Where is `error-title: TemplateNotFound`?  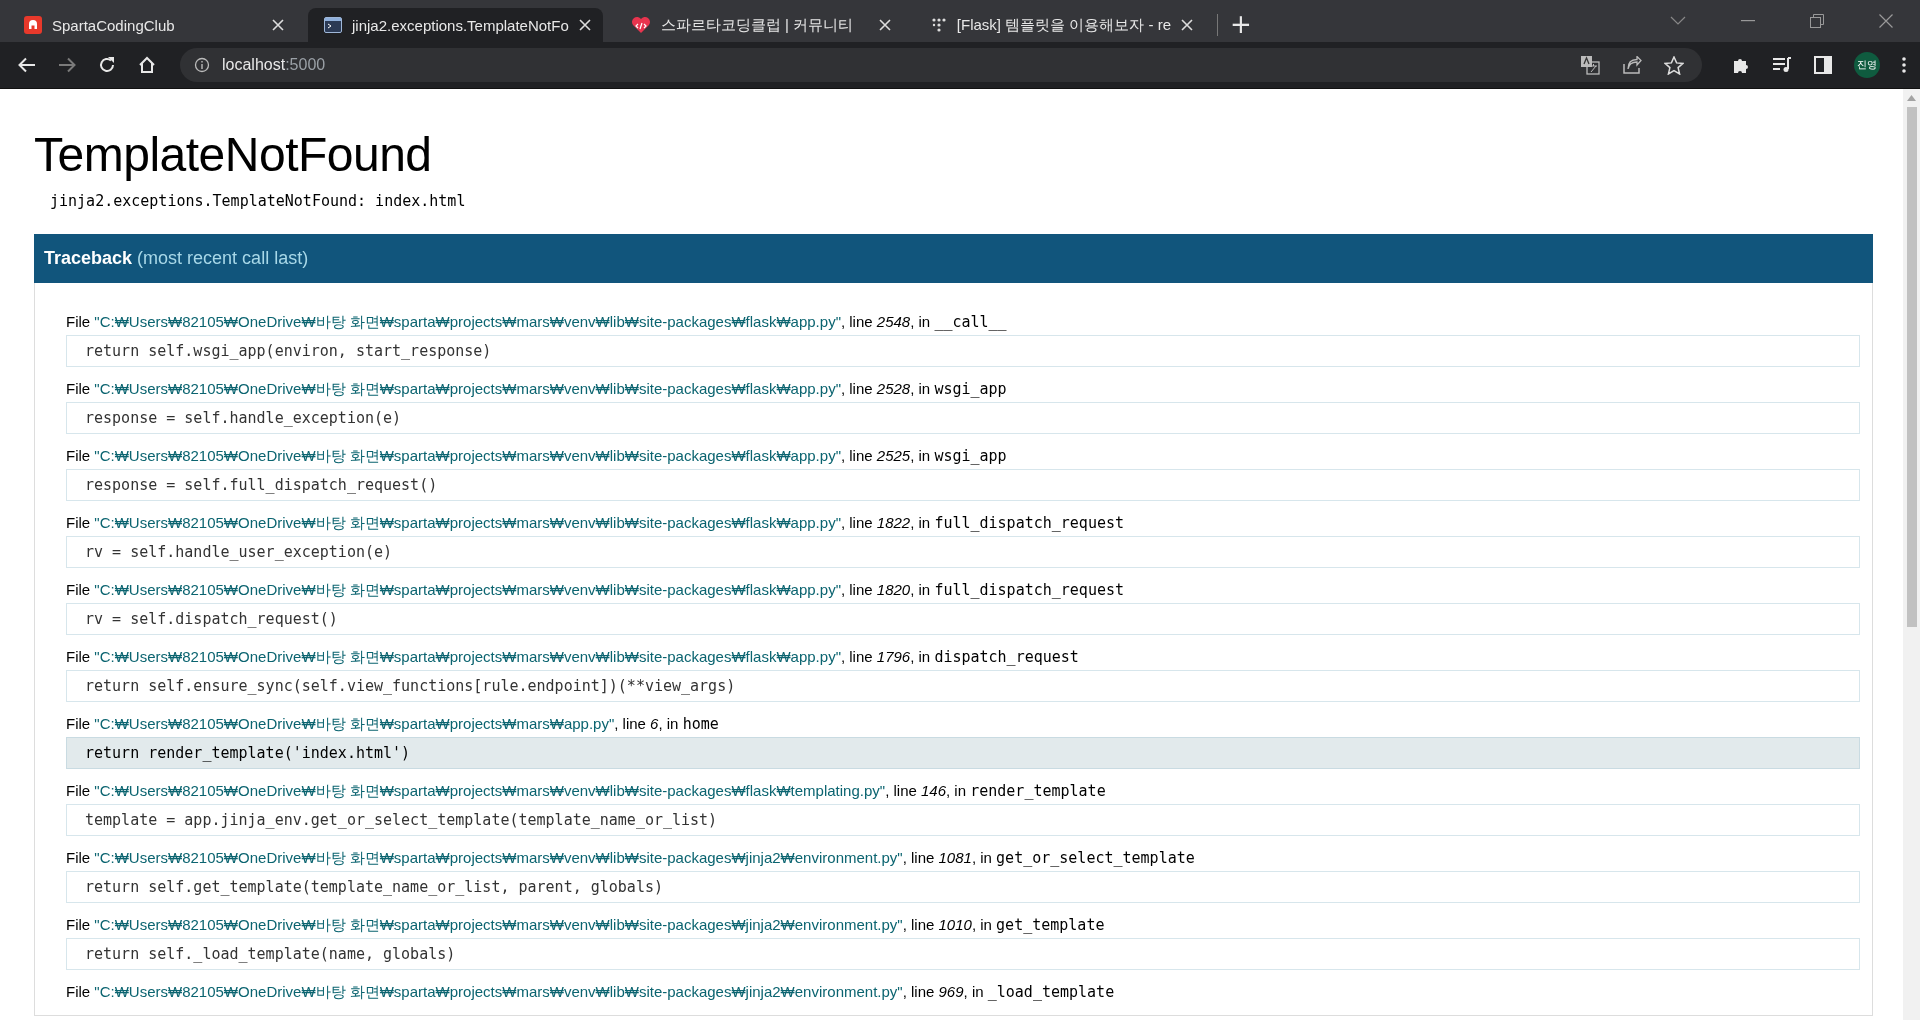 error-title: TemplateNotFound is located at coordinates (233, 154).